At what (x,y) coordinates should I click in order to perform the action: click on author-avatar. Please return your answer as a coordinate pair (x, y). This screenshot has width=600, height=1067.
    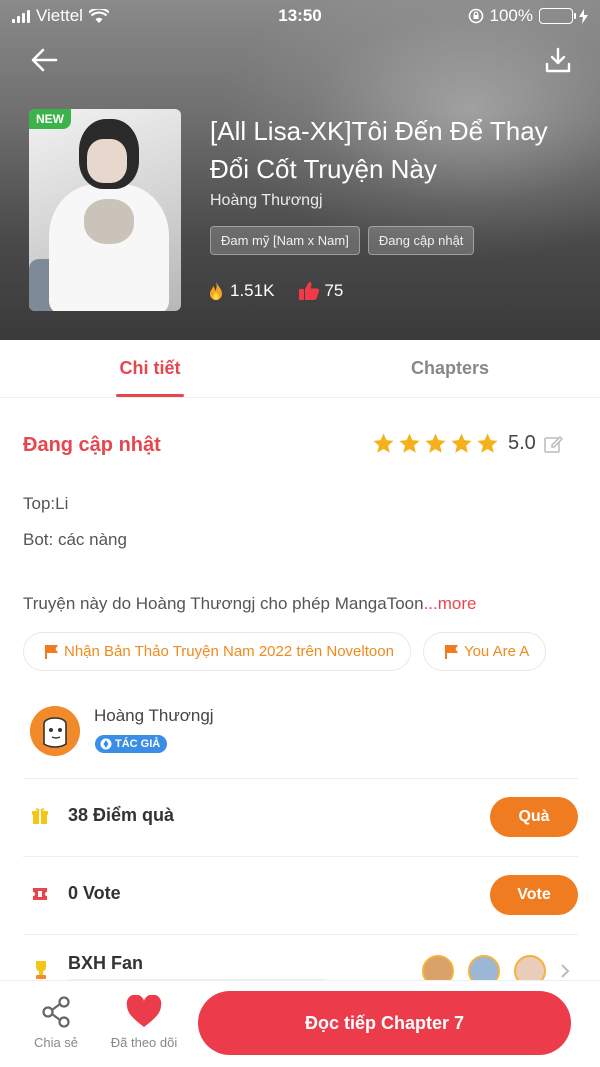
    Looking at the image, I should click on (55, 731).